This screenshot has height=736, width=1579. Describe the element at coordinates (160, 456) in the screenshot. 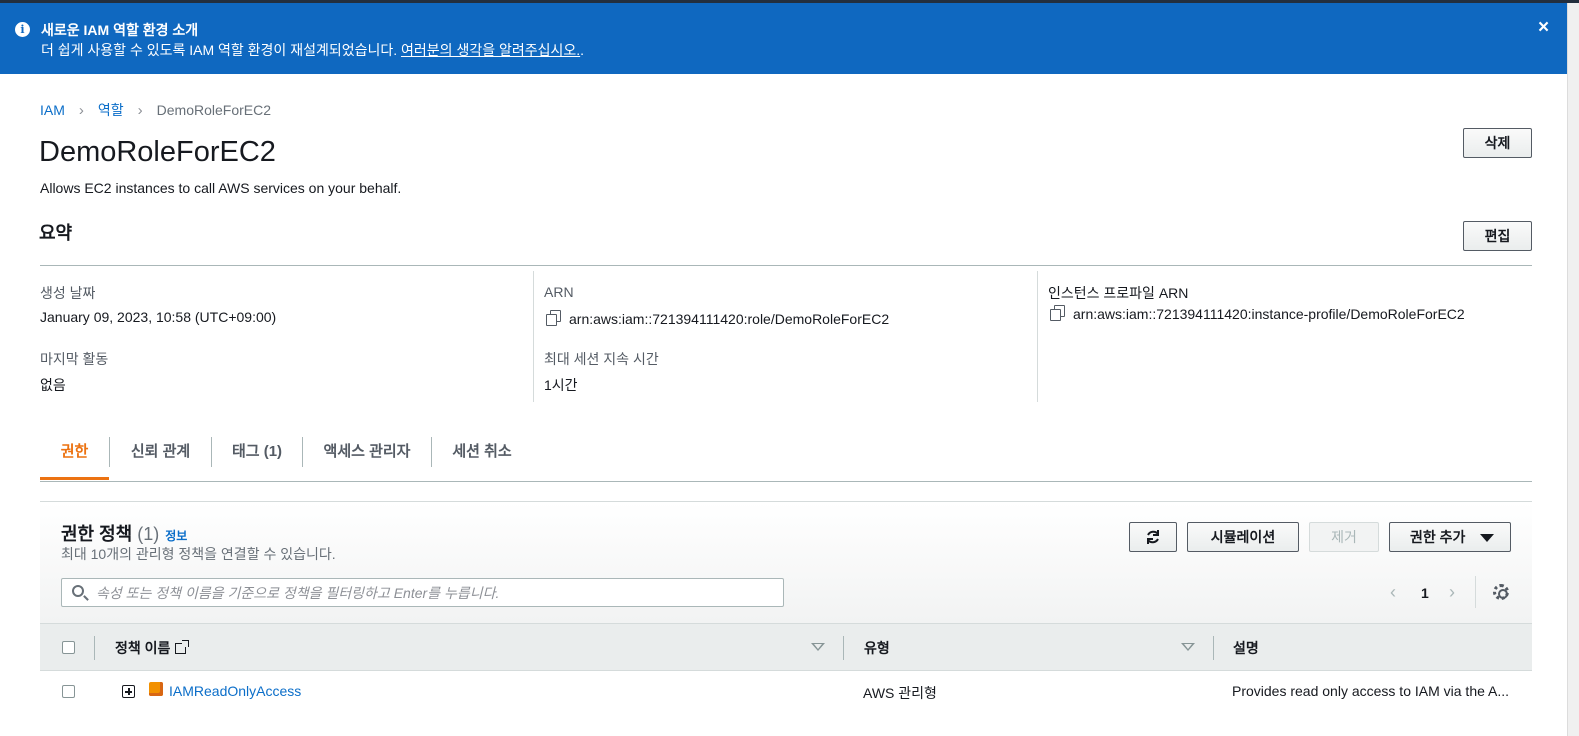

I see `tab-trust-relationships: 신뢰 관계` at that location.